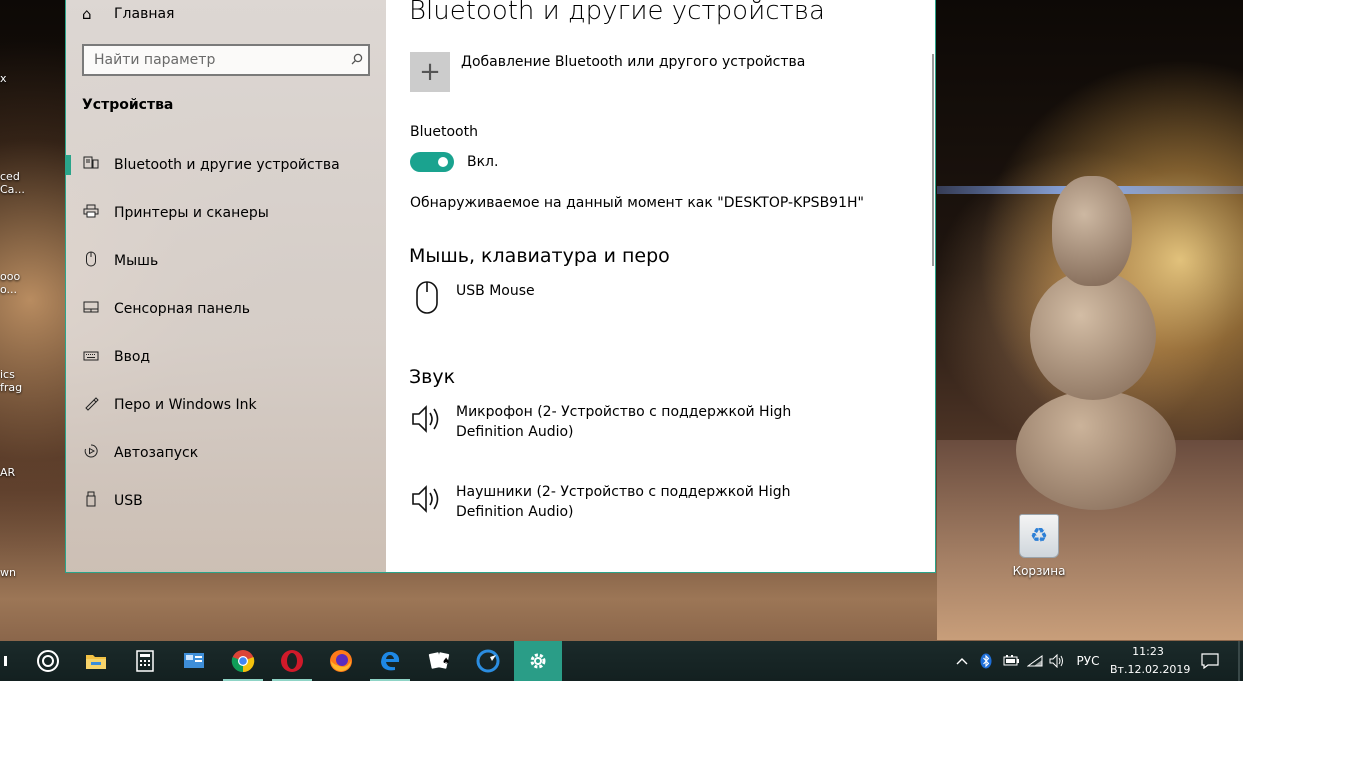 This screenshot has width=1366, height=768. What do you see at coordinates (226, 501) in the screenshot?
I see `nav-item-usb: USB` at bounding box center [226, 501].